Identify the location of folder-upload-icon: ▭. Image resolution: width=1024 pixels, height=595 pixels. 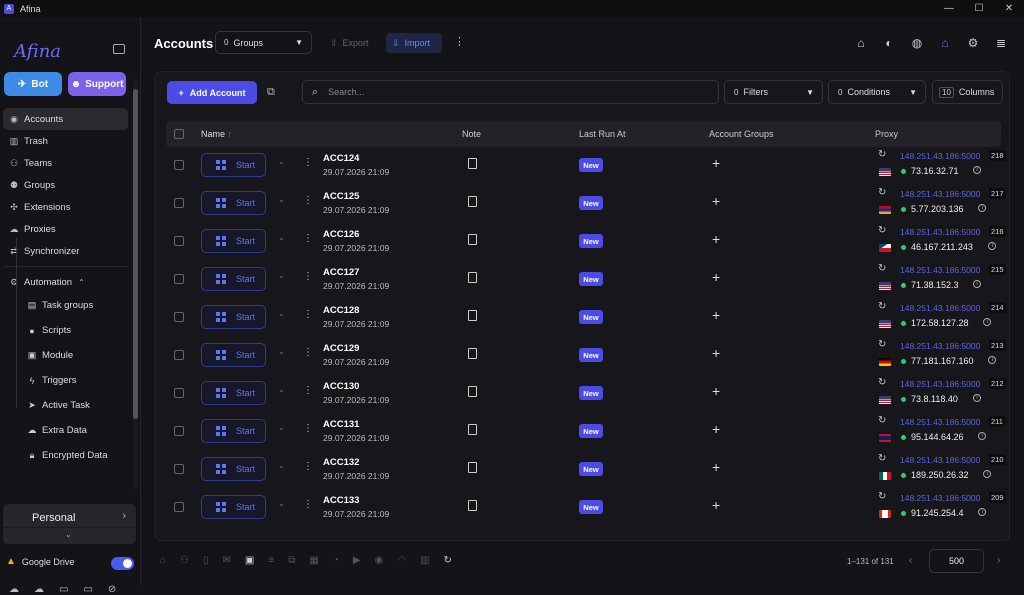
(63, 589).